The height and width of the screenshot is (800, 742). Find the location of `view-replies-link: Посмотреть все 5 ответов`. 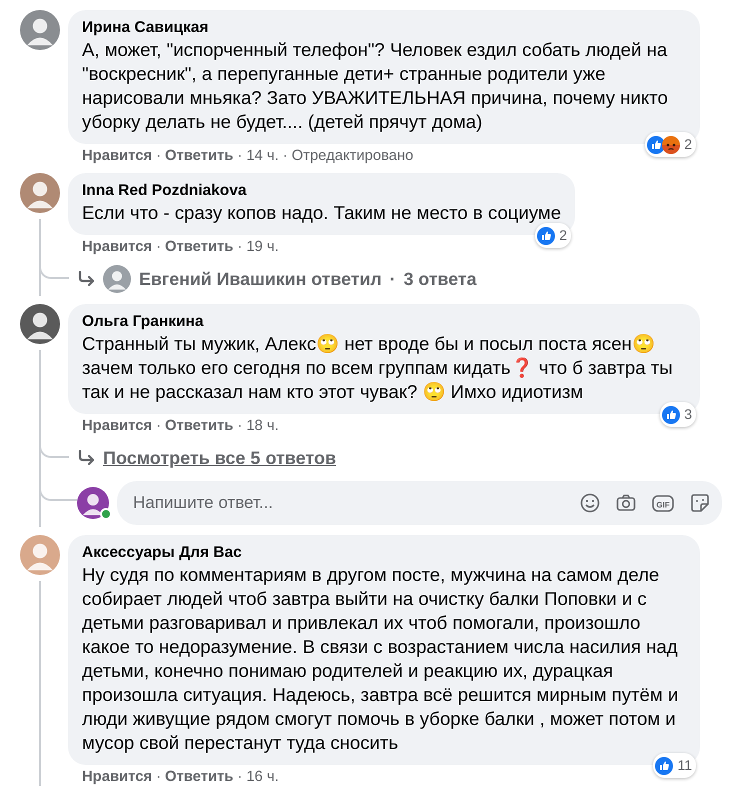

view-replies-link: Посмотреть все 5 ответов is located at coordinates (219, 458).